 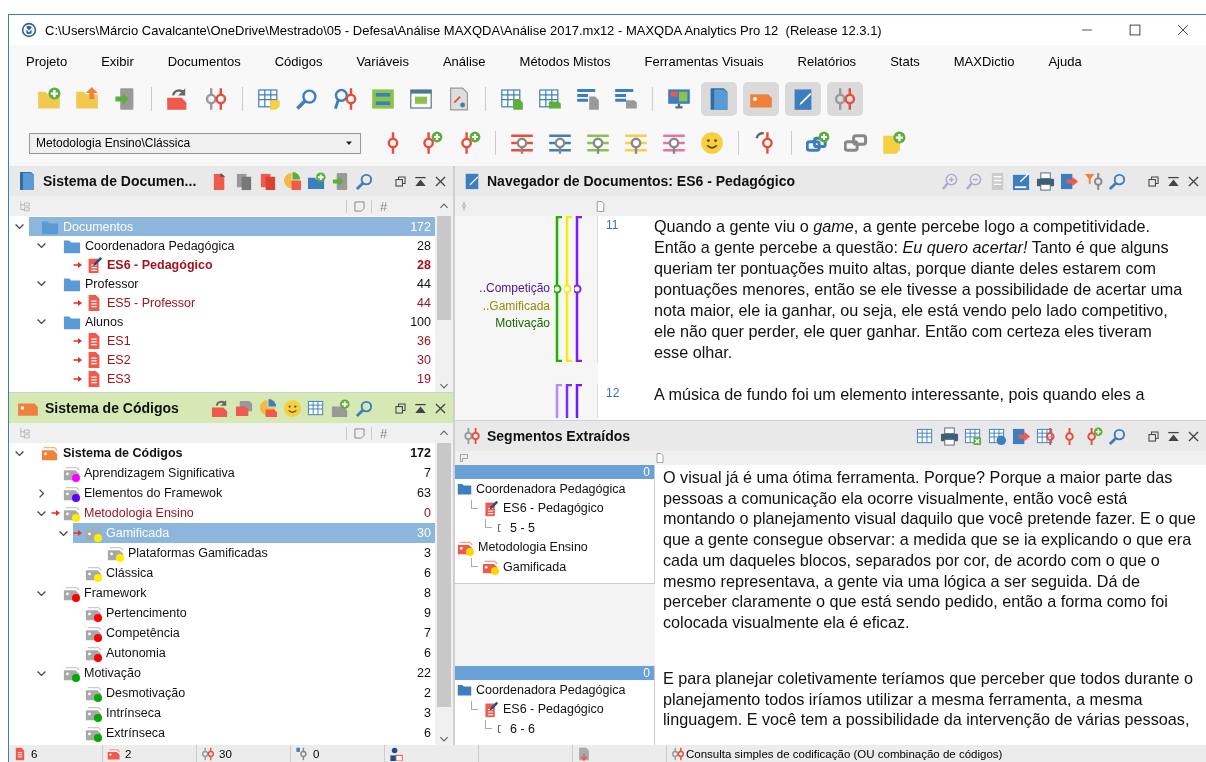 I want to click on link-plus-icon, so click(x=818, y=143).